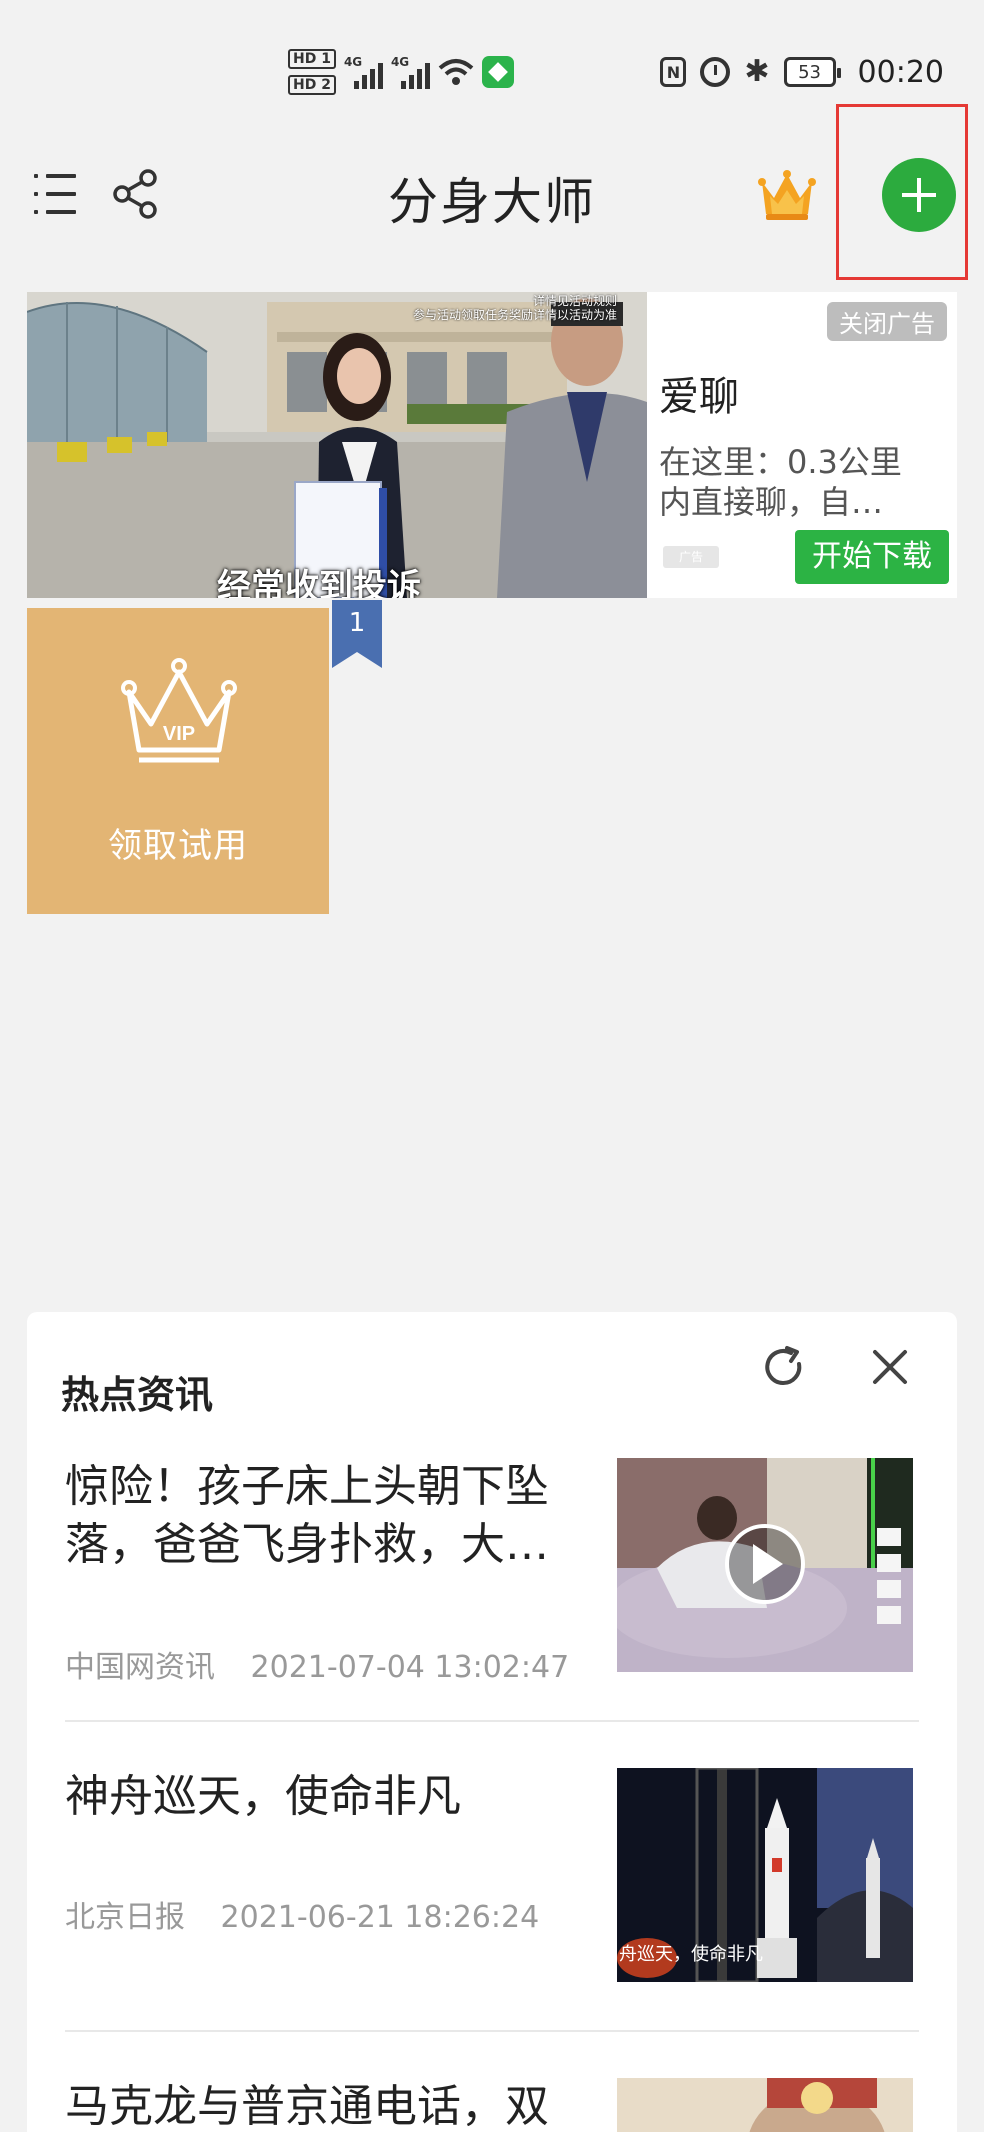 The width and height of the screenshot is (984, 2132). Describe the element at coordinates (337, 445) in the screenshot. I see `ad-image: 详情见活动规则 参与活动领取任务奖励详情以活动为准 经常收到投诉` at that location.